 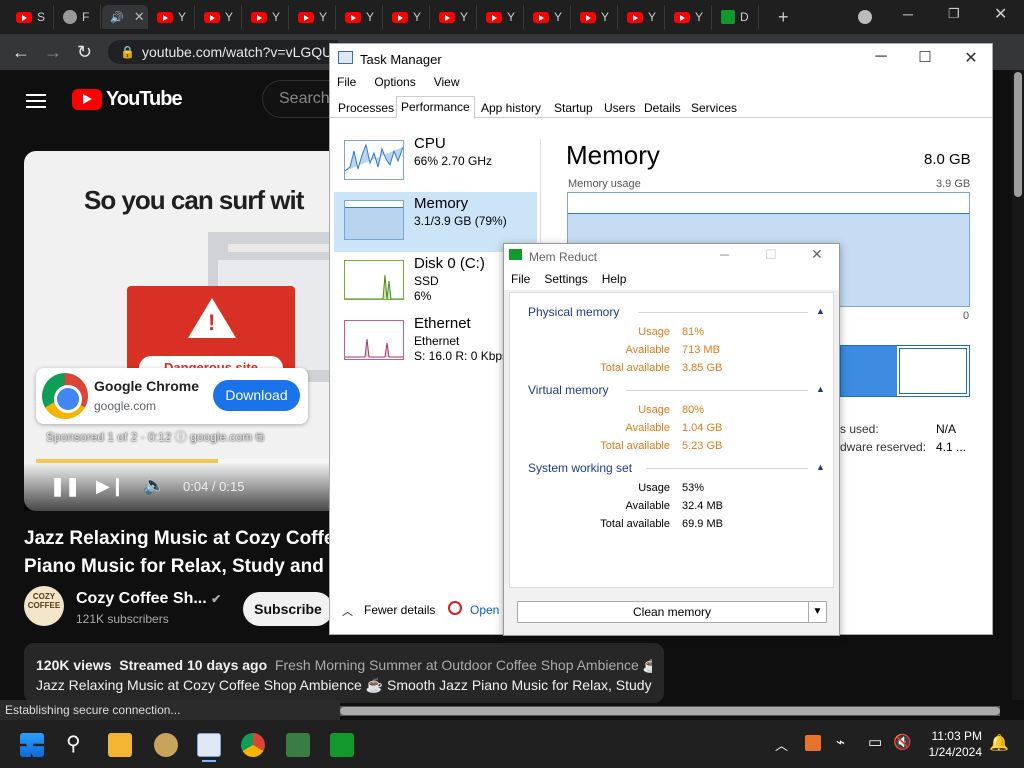 I want to click on horizontal-scrollbar-thumb, so click(x=670, y=711).